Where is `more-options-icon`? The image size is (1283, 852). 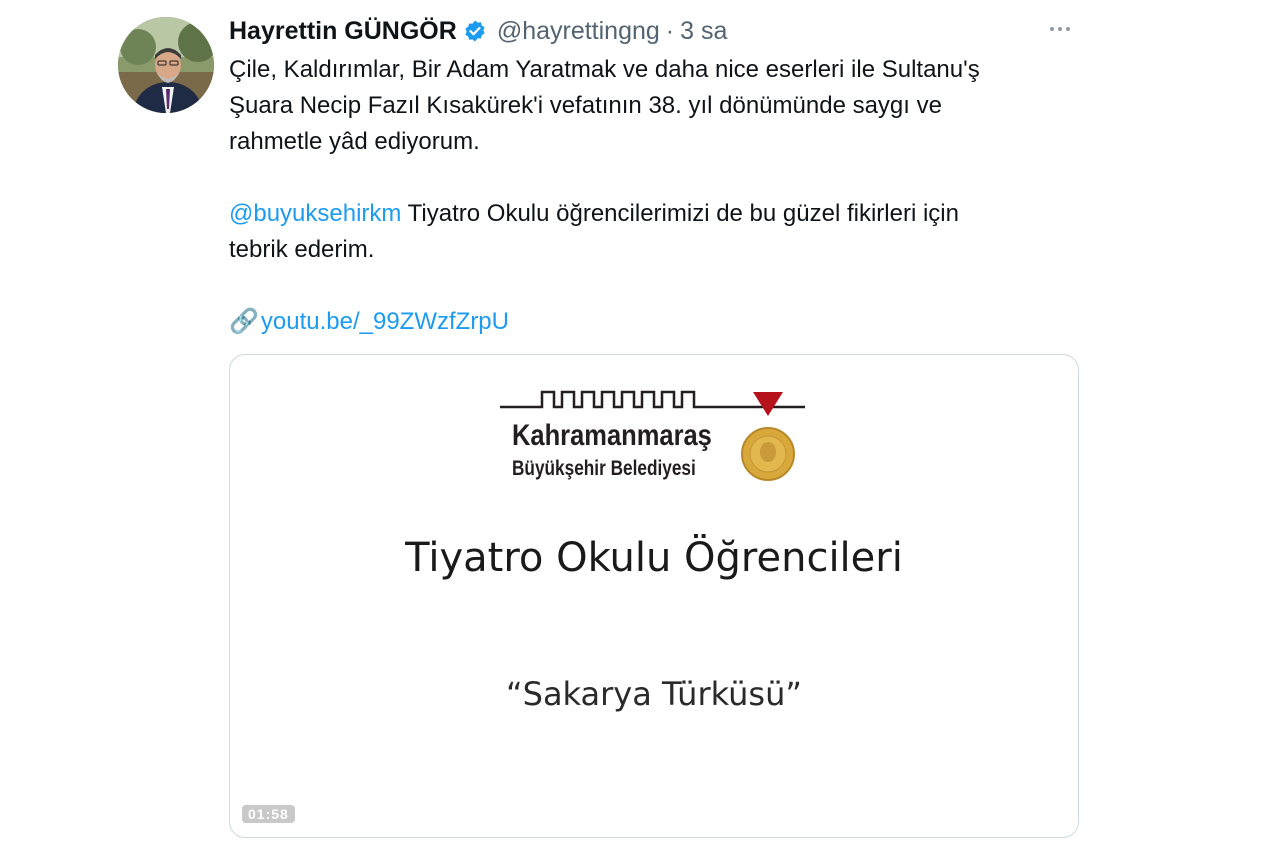 more-options-icon is located at coordinates (1060, 29).